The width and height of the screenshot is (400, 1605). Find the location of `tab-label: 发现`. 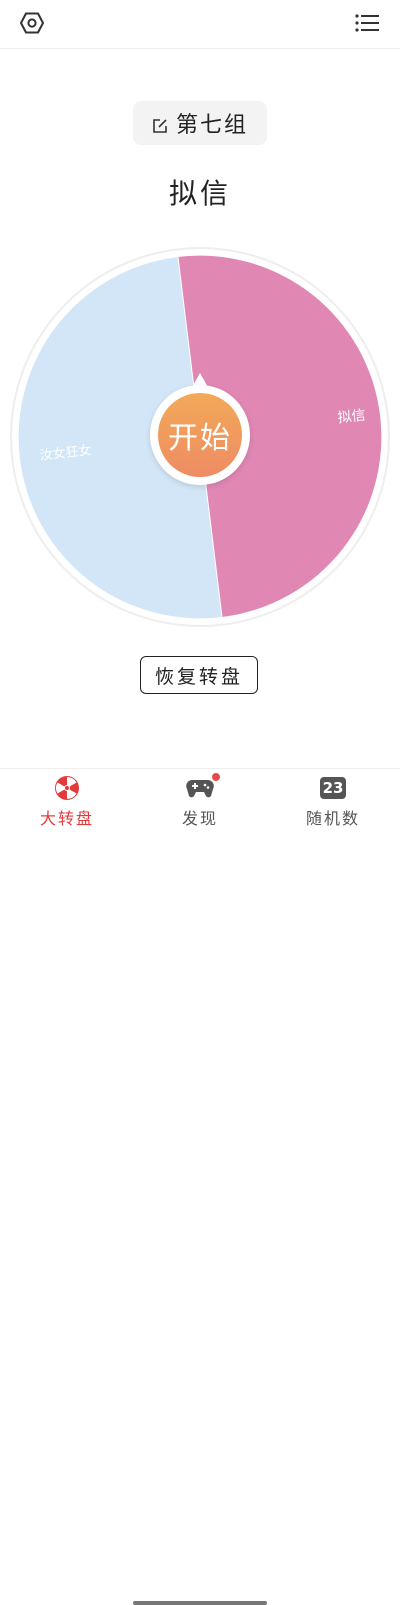

tab-label: 发现 is located at coordinates (199, 818).